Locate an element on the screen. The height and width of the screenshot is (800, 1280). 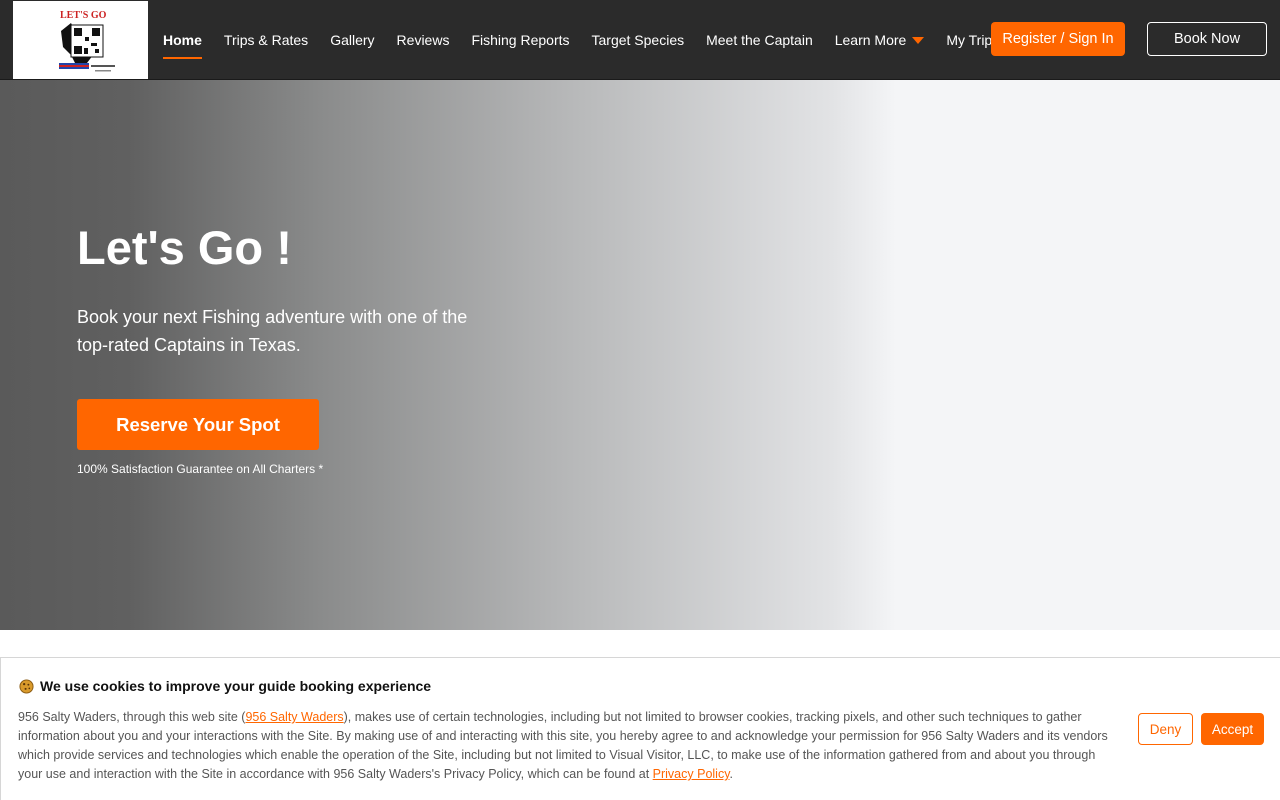
accept-cookies-button: Accept is located at coordinates (1232, 729).